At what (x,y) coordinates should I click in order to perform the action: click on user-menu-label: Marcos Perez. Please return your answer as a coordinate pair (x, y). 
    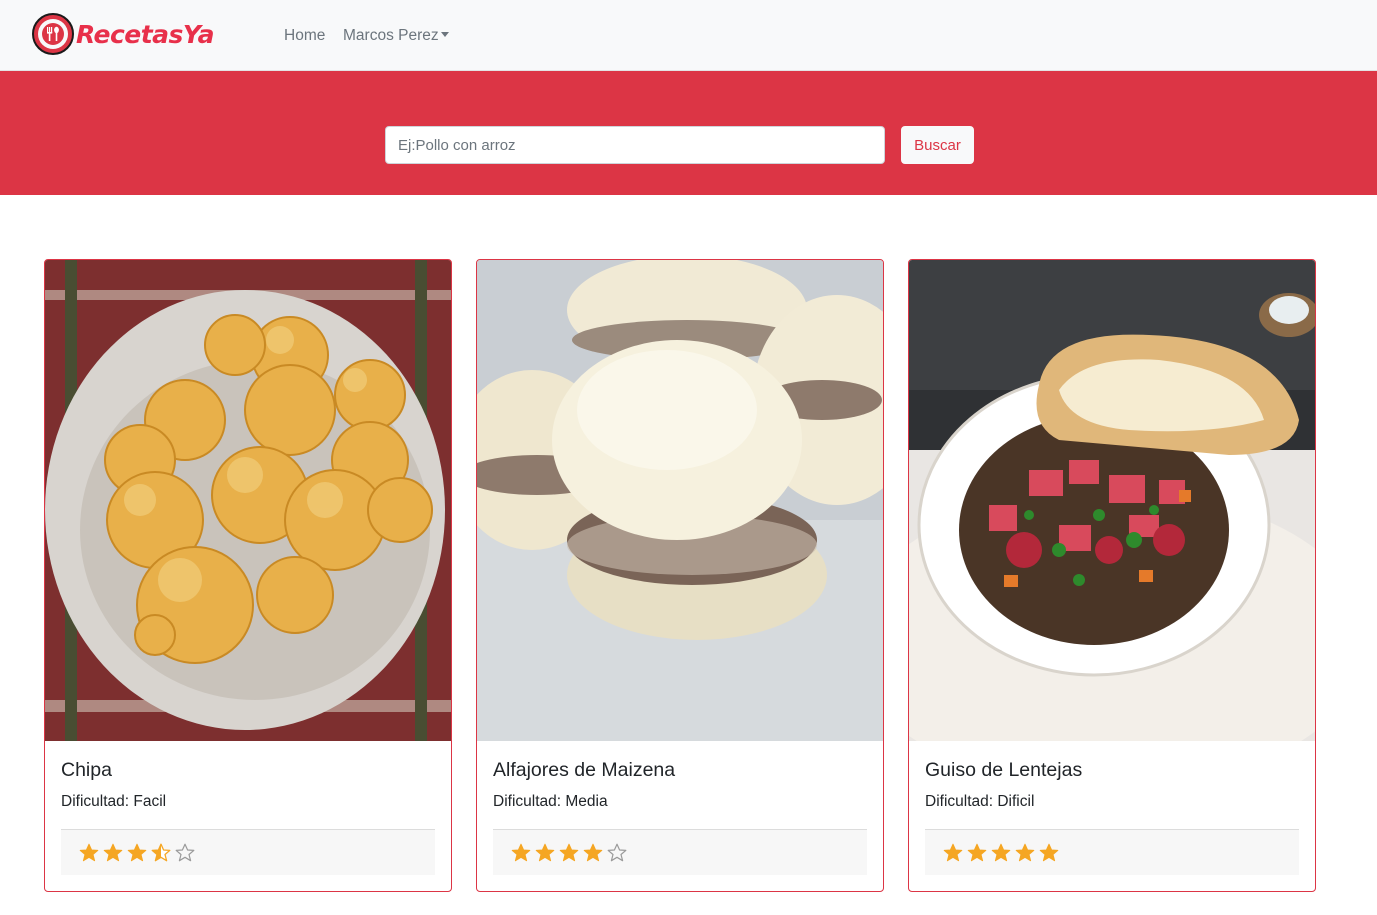
    Looking at the image, I should click on (391, 35).